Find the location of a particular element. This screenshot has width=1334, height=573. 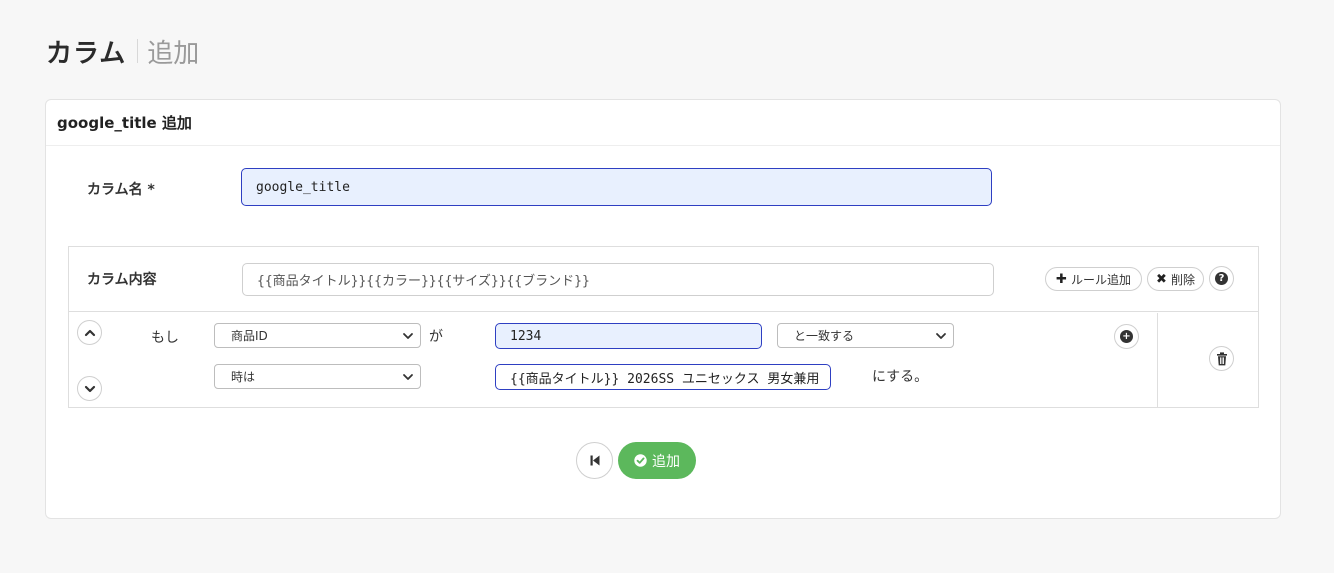

chevron-up-icon is located at coordinates (89, 332).